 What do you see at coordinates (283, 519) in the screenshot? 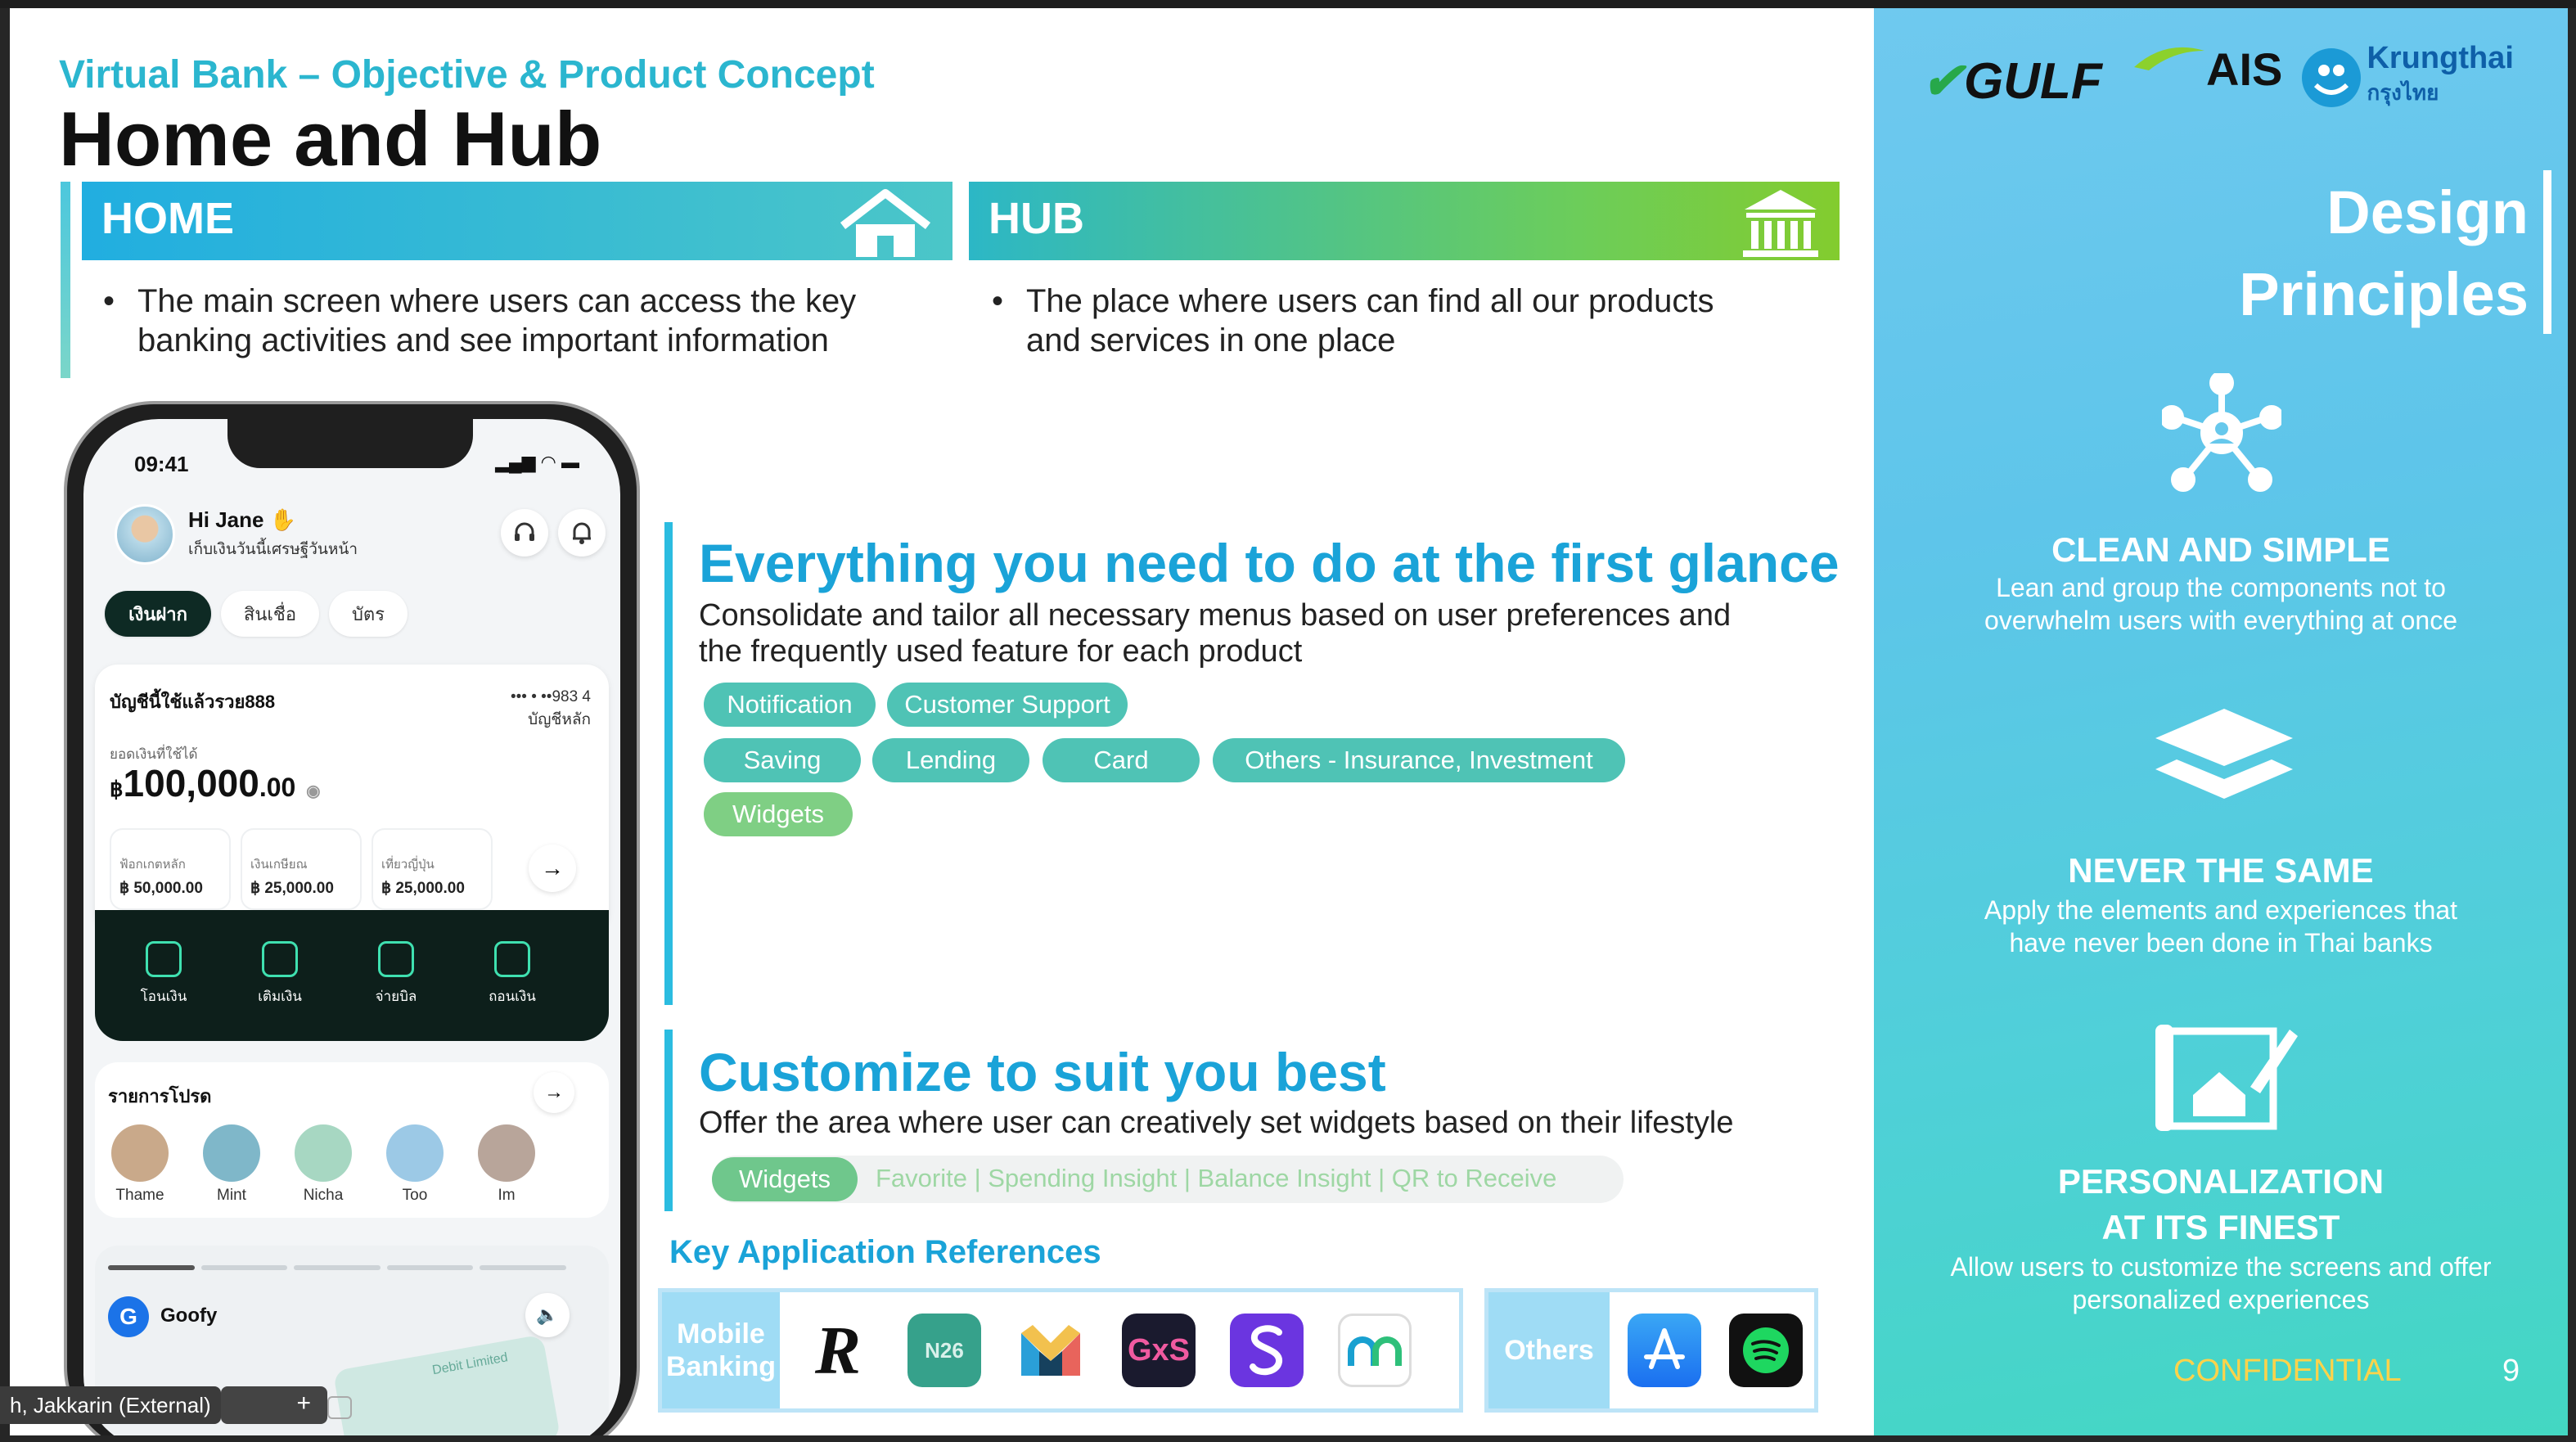
I see `wave-icon: ✋` at bounding box center [283, 519].